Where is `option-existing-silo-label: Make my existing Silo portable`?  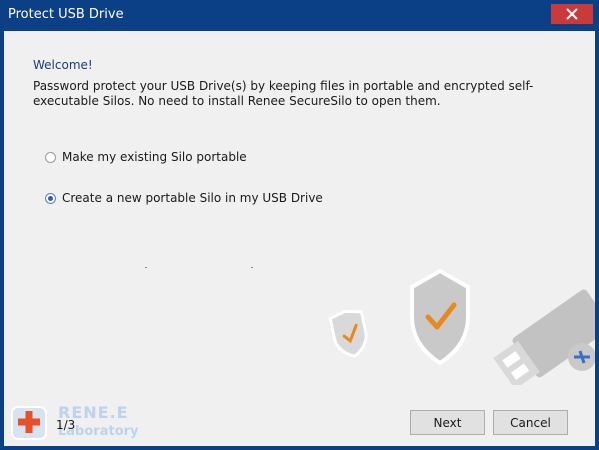 option-existing-silo-label: Make my existing Silo portable is located at coordinates (154, 157).